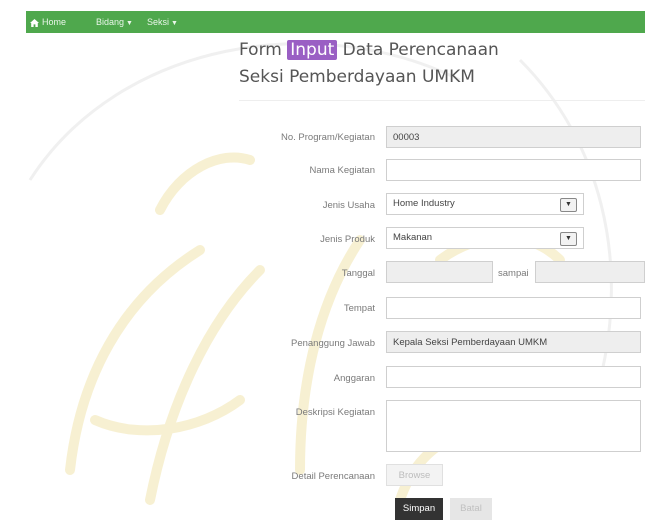 Image resolution: width=645 pixels, height=520 pixels. I want to click on browse-button: Browse, so click(414, 475).